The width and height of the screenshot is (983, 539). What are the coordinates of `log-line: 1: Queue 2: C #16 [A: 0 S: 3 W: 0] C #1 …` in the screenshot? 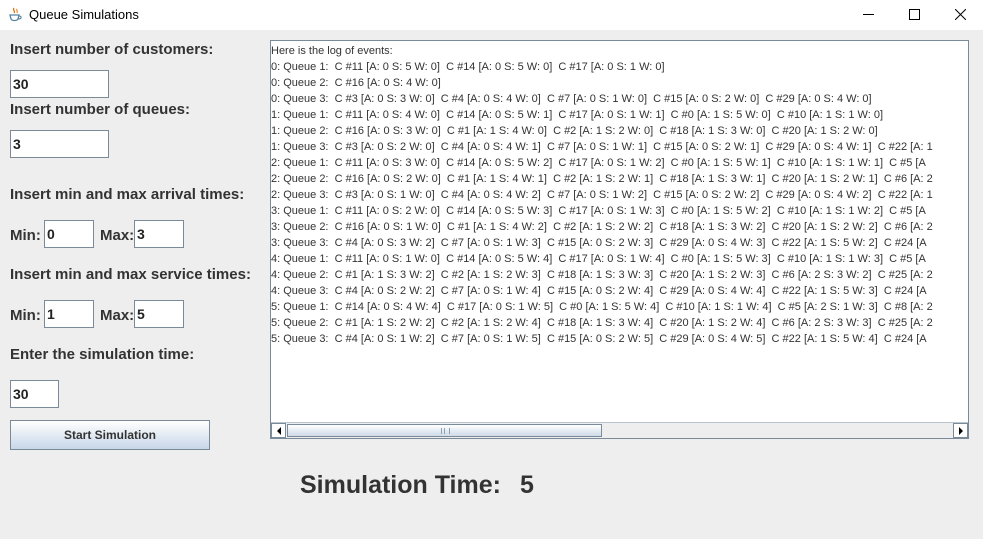 It's located at (574, 131).